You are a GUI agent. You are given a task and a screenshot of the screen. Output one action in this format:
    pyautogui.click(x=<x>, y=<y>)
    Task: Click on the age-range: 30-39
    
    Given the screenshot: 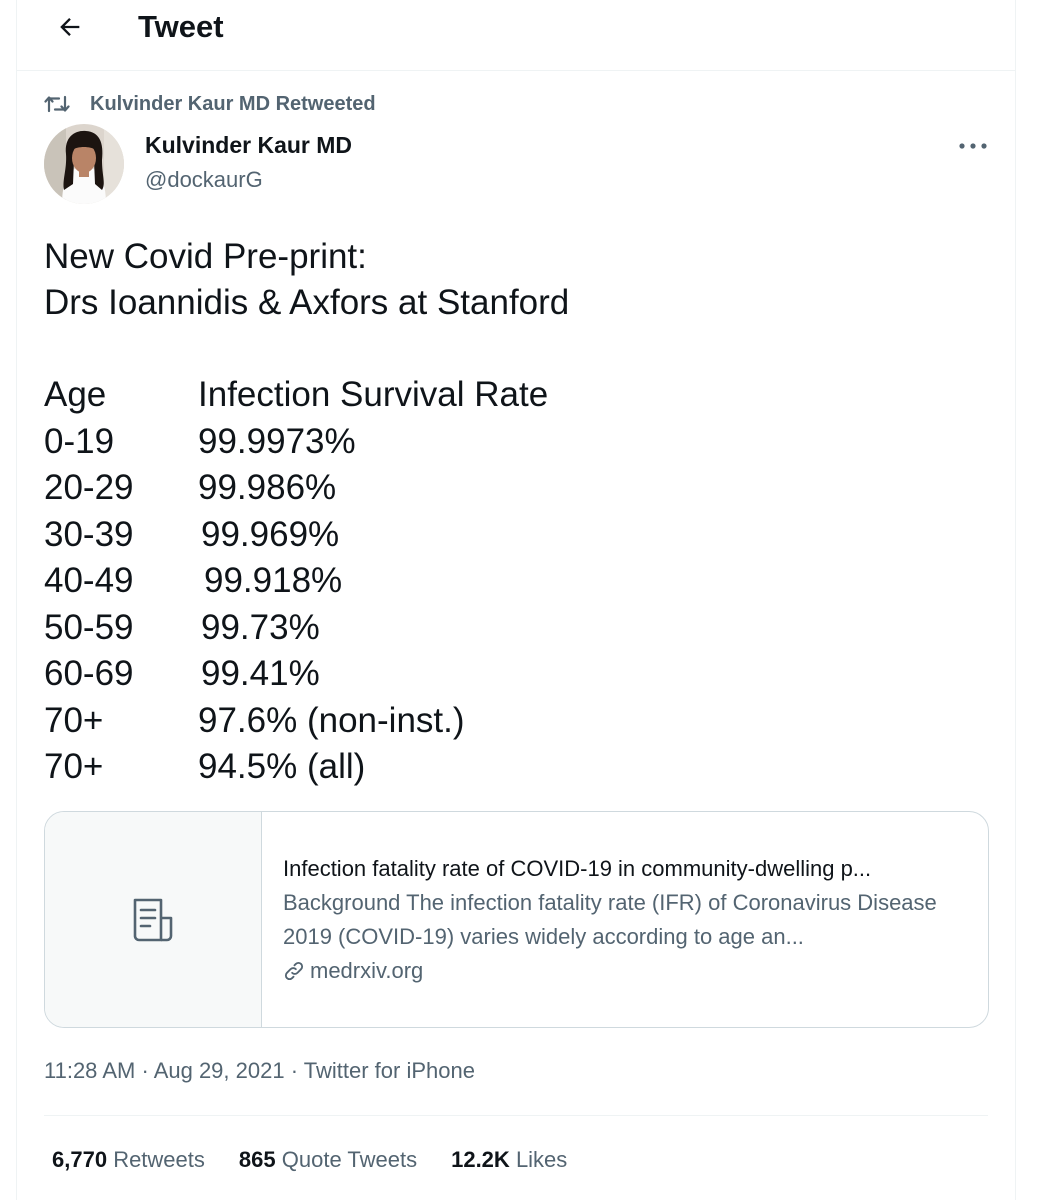 What is the action you would take?
    pyautogui.click(x=89, y=534)
    